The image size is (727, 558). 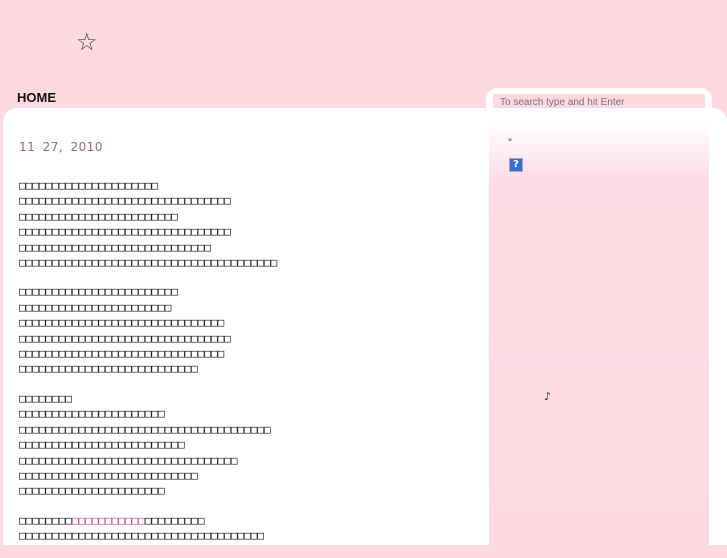 What do you see at coordinates (142, 536) in the screenshot?
I see `post-text: □□□□□□□□□□□□□□□□□□□□□□□□□□□□□□□□□□□□□` at bounding box center [142, 536].